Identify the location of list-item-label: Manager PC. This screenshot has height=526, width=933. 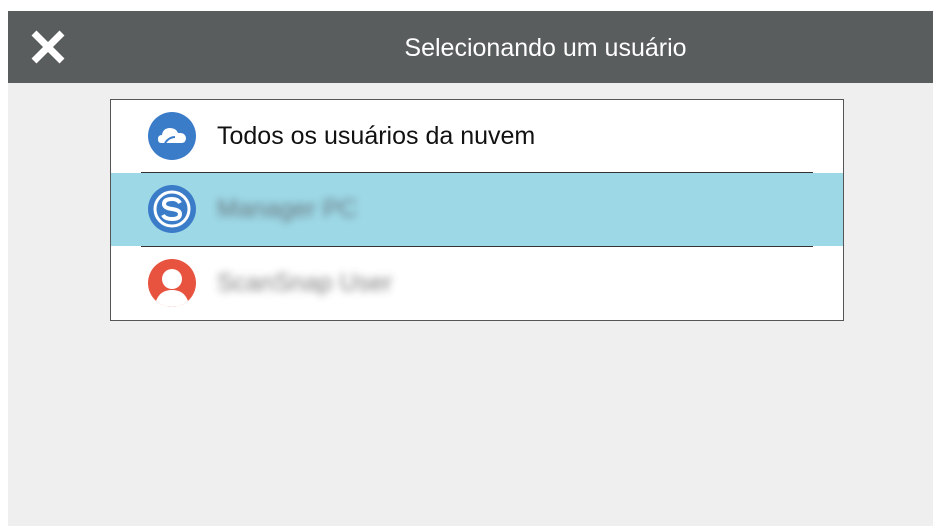
(287, 209).